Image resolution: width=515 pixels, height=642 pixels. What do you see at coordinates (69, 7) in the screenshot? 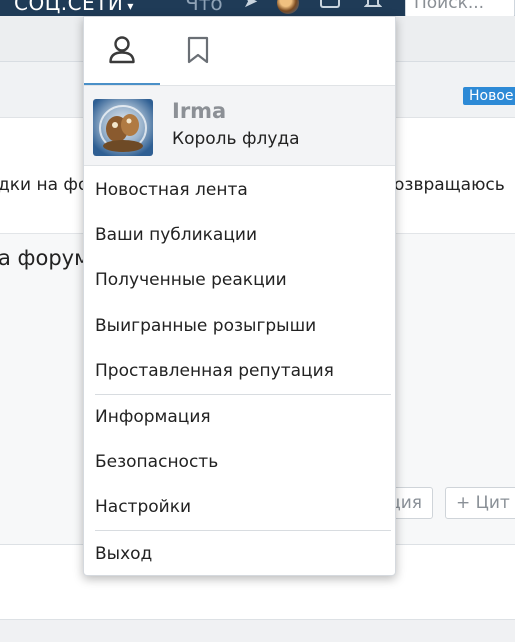
I see `nav-social-networks-label: СОЦ.СЕТИ` at bounding box center [69, 7].